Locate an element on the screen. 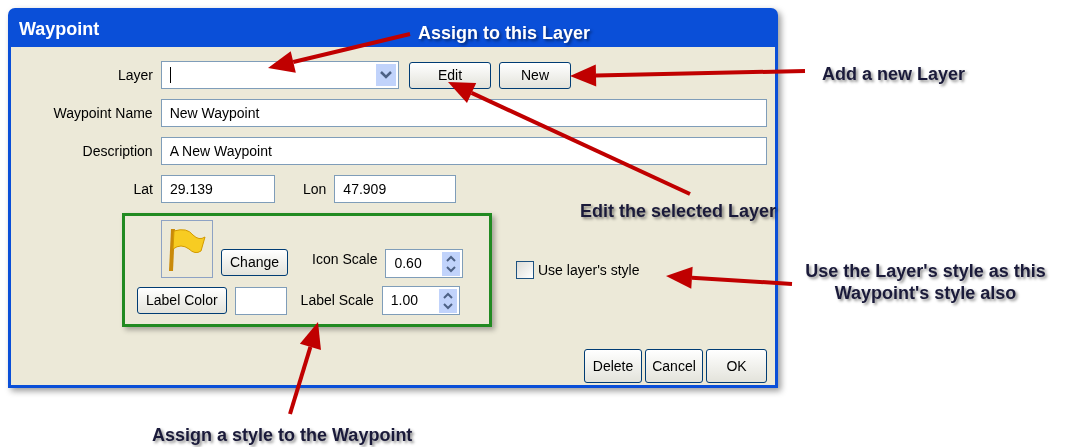 The width and height of the screenshot is (1068, 447). color-swatch is located at coordinates (260, 300).